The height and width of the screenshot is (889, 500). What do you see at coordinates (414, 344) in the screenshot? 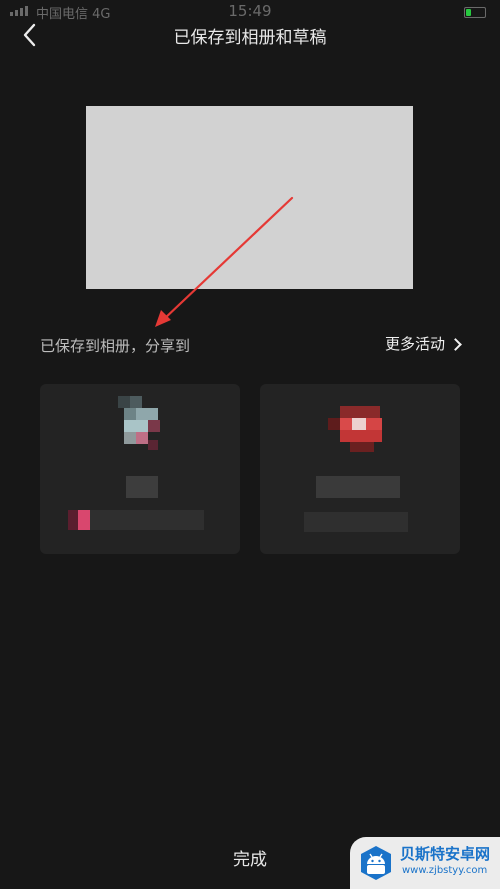
I see `more-activities-label: 更多活动` at bounding box center [414, 344].